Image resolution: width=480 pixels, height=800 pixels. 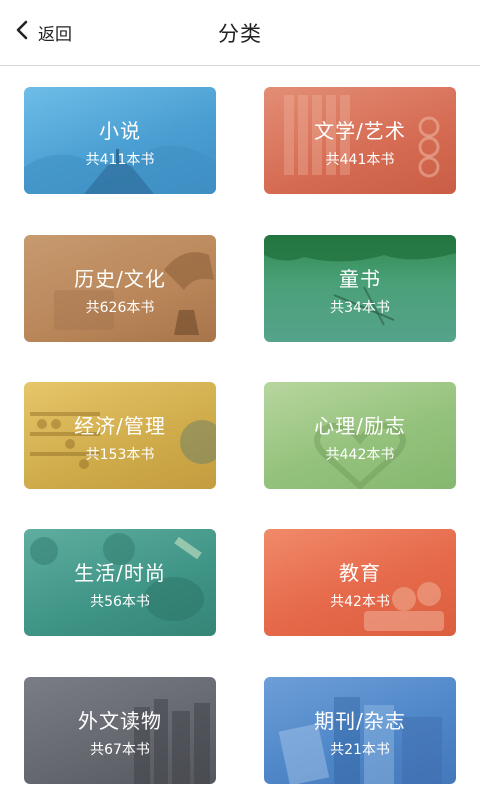 I want to click on category-count: 共411本书, so click(x=120, y=160).